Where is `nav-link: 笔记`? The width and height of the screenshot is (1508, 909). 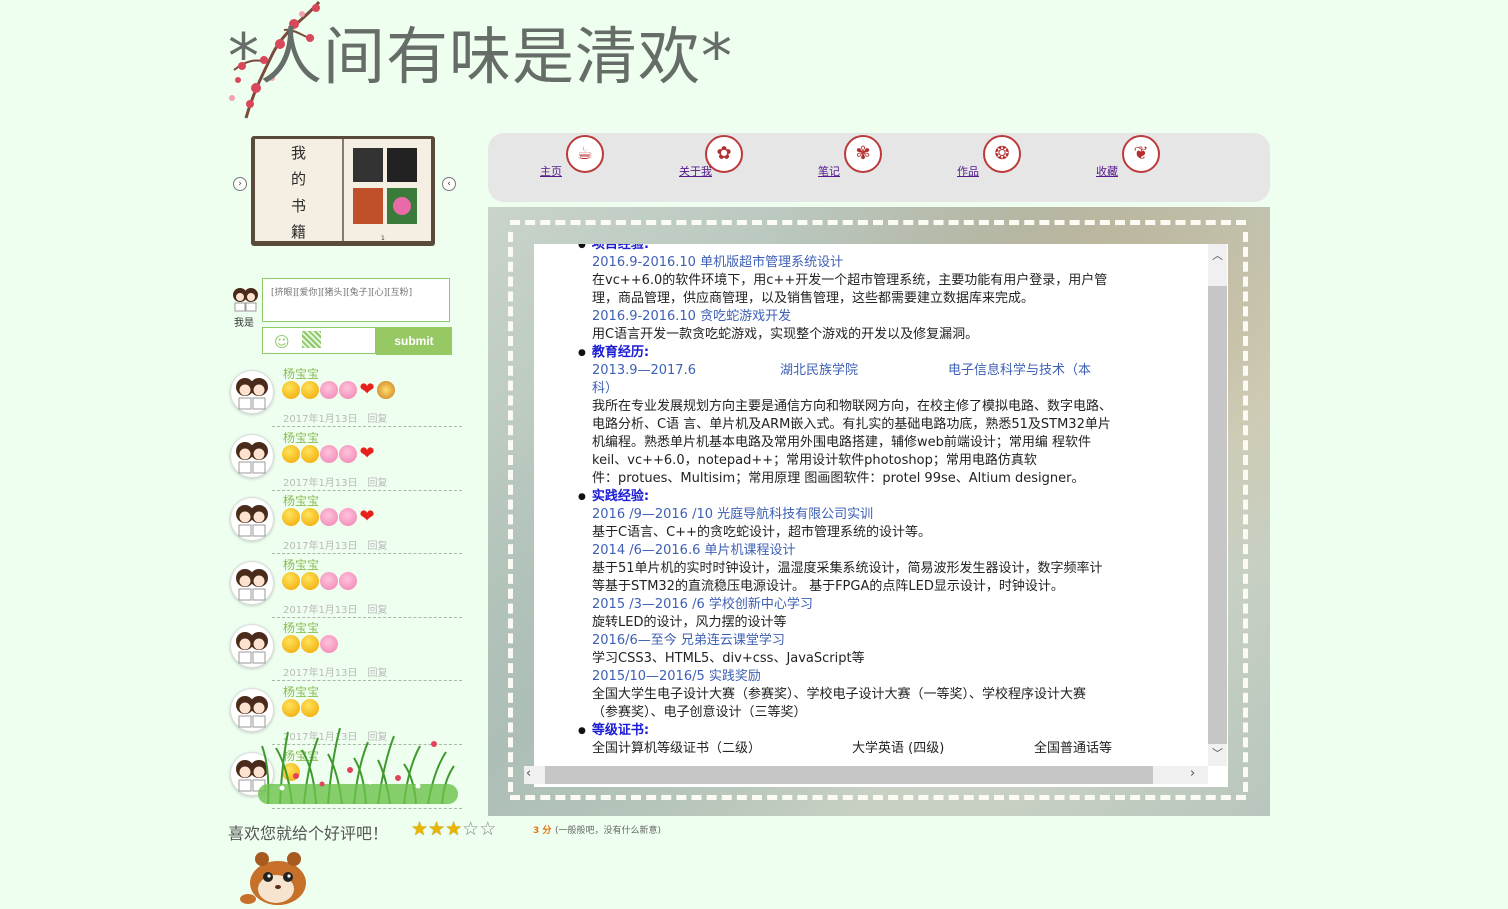
nav-link: 笔记 is located at coordinates (829, 171).